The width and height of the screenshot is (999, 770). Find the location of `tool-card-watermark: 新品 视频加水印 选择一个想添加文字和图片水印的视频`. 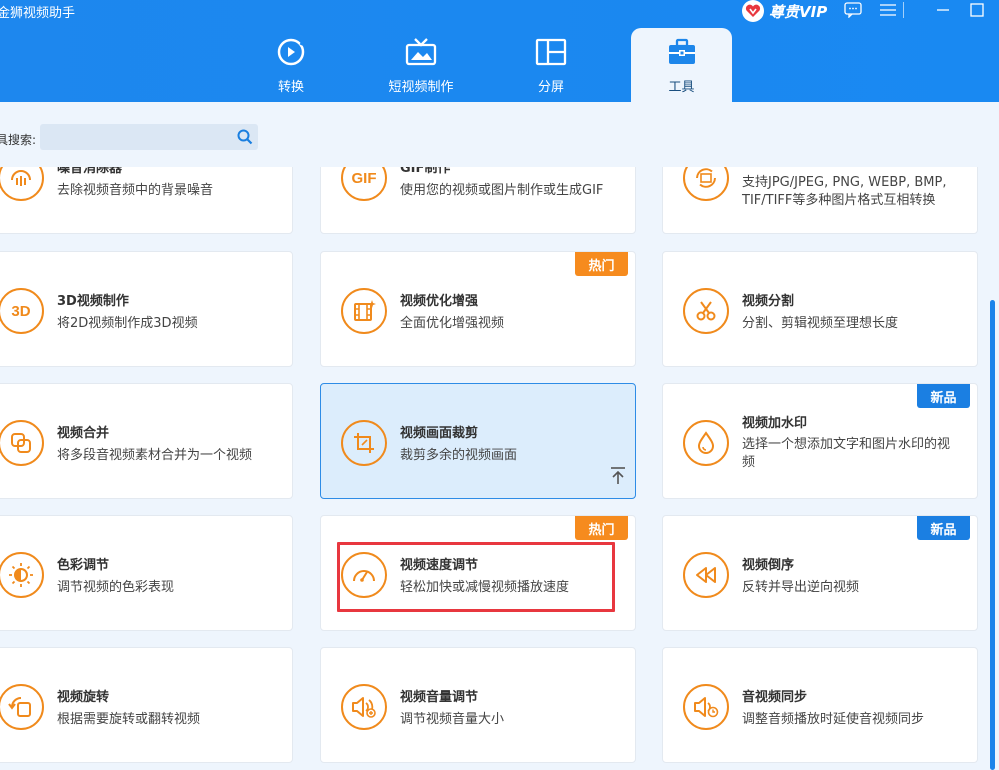

tool-card-watermark: 新品 视频加水印 选择一个想添加文字和图片水印的视频 is located at coordinates (820, 441).